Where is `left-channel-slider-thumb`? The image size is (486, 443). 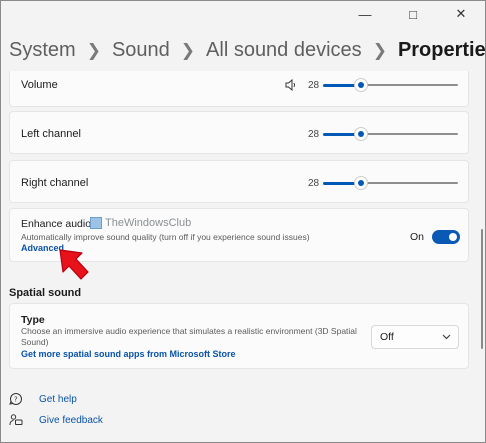
left-channel-slider-thumb is located at coordinates (361, 134).